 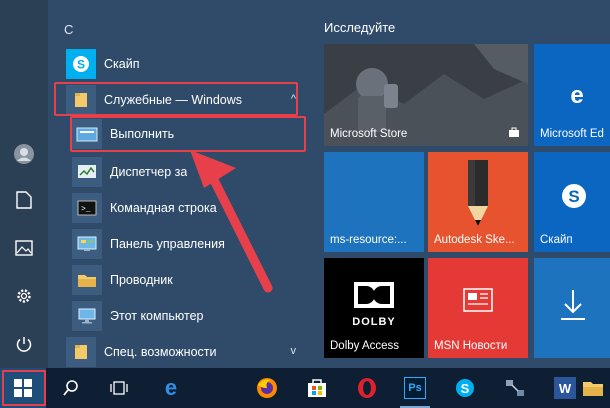 What do you see at coordinates (231, 221) in the screenshot?
I see `annotation-arrow` at bounding box center [231, 221].